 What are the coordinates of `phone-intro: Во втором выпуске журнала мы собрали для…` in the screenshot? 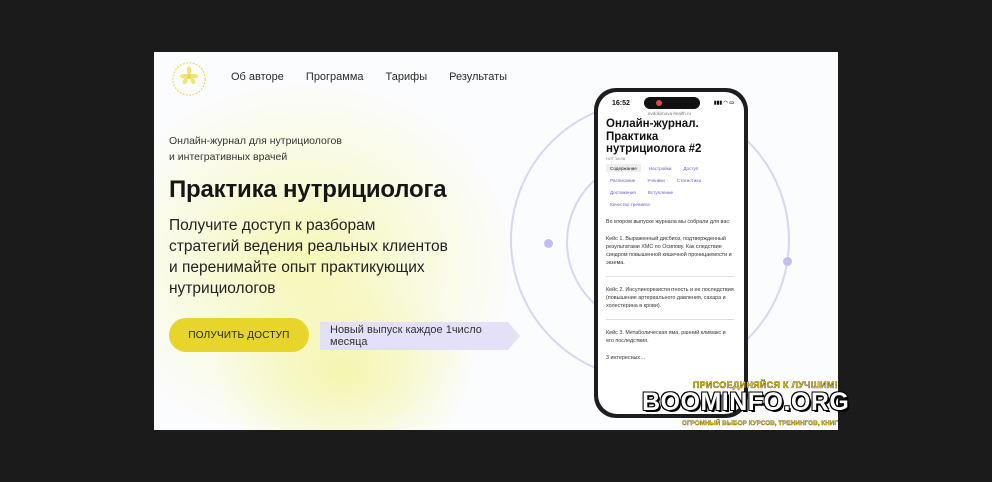 It's located at (668, 222).